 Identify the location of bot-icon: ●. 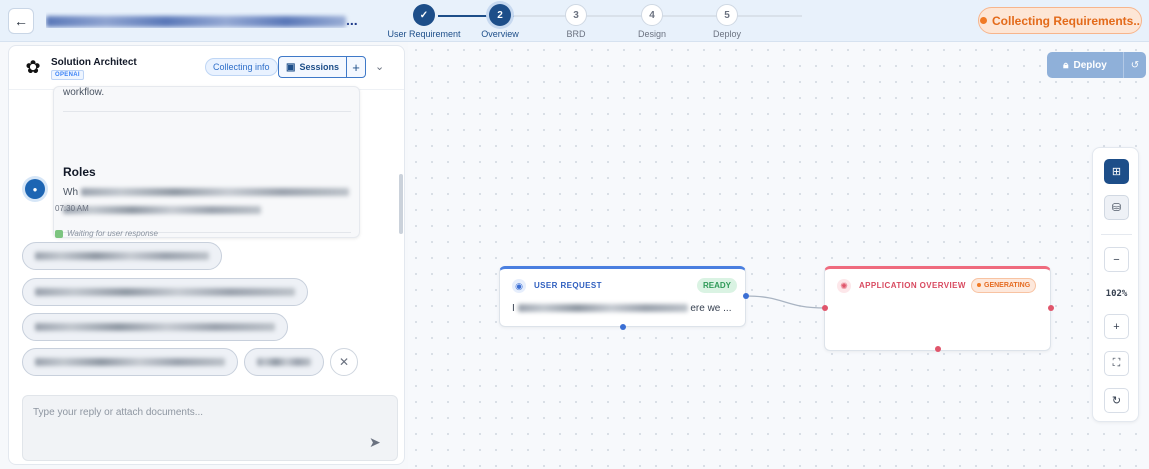
(35, 189).